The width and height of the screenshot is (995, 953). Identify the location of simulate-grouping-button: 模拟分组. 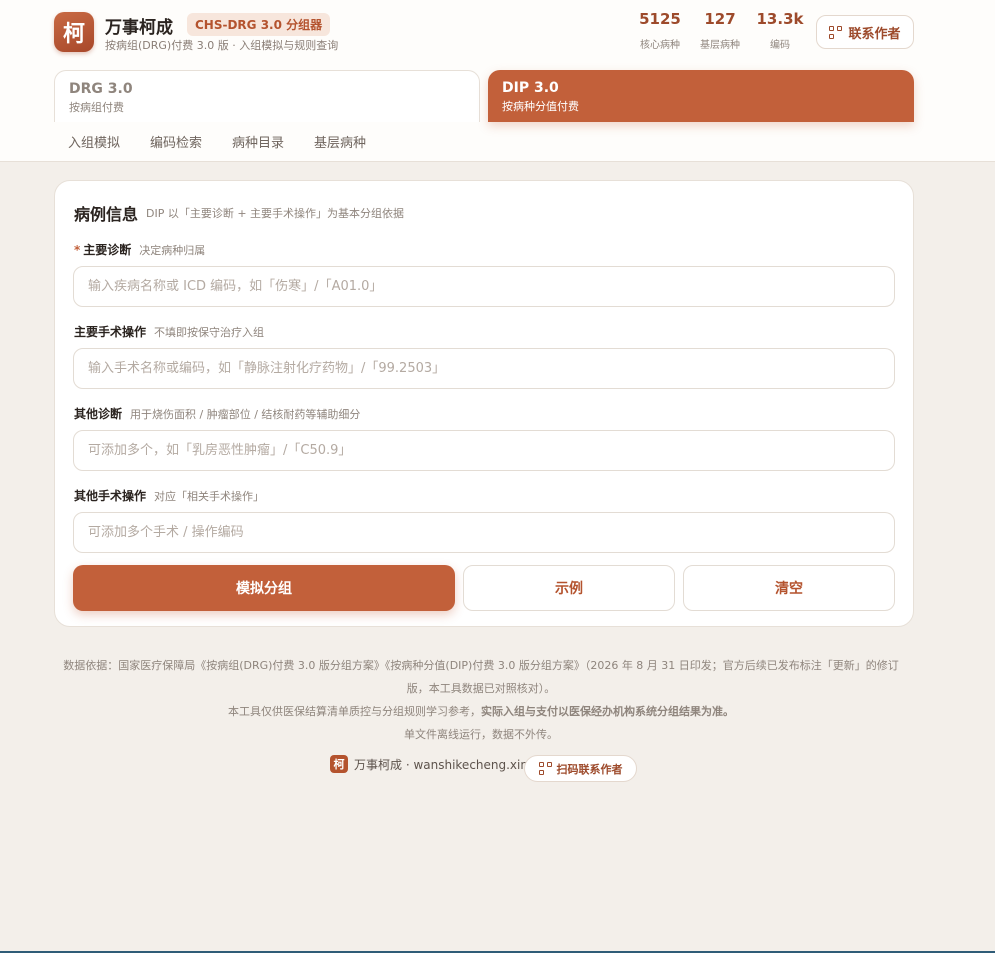
(264, 588).